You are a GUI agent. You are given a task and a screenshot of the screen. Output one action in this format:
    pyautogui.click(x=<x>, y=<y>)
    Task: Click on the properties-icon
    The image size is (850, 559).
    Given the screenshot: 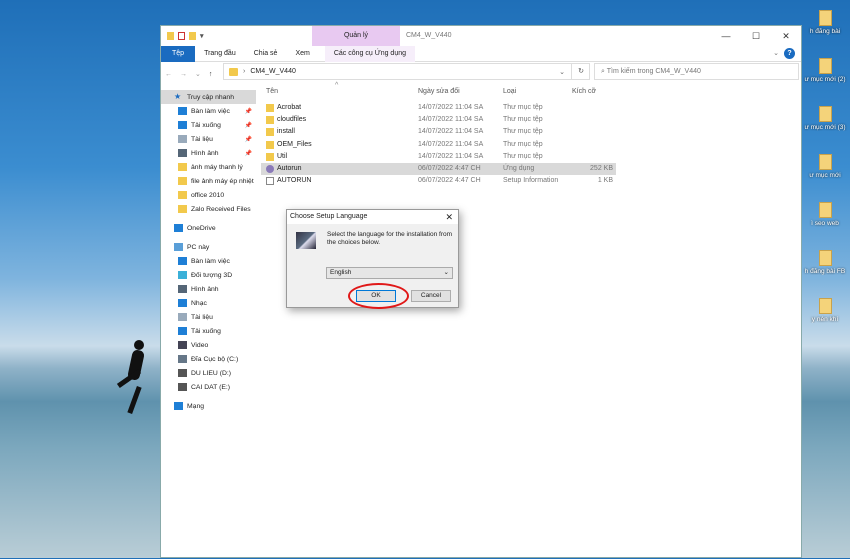 What is the action you would take?
    pyautogui.click(x=181, y=36)
    